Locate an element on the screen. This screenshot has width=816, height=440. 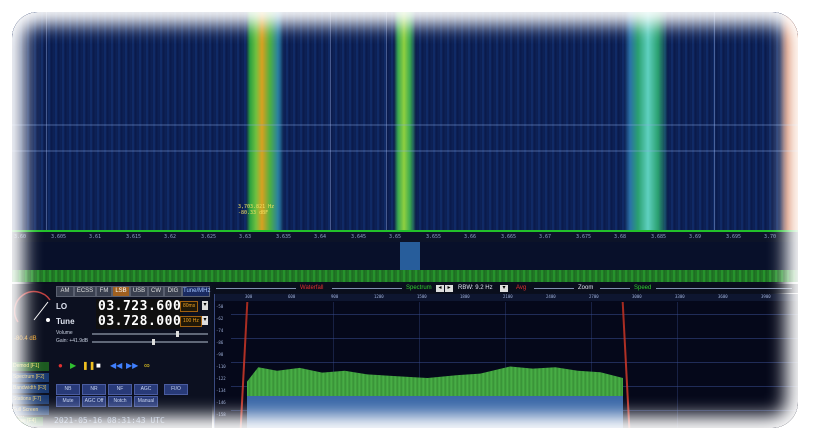
scale-tick: 3.61 is located at coordinates (95, 237).